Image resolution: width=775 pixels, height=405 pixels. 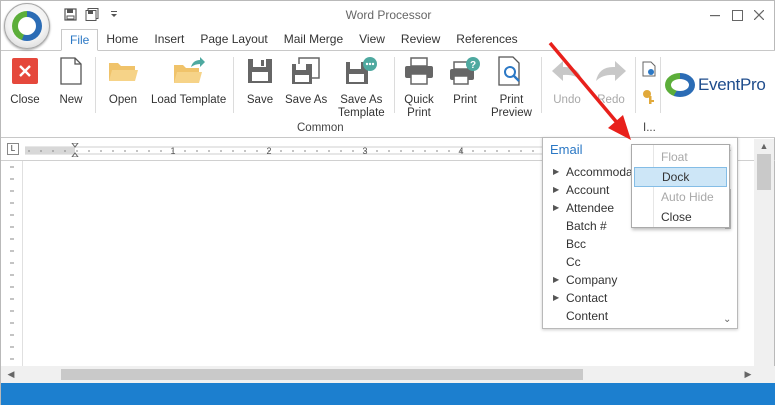 I want to click on document-settings-icon, so click(x=649, y=70).